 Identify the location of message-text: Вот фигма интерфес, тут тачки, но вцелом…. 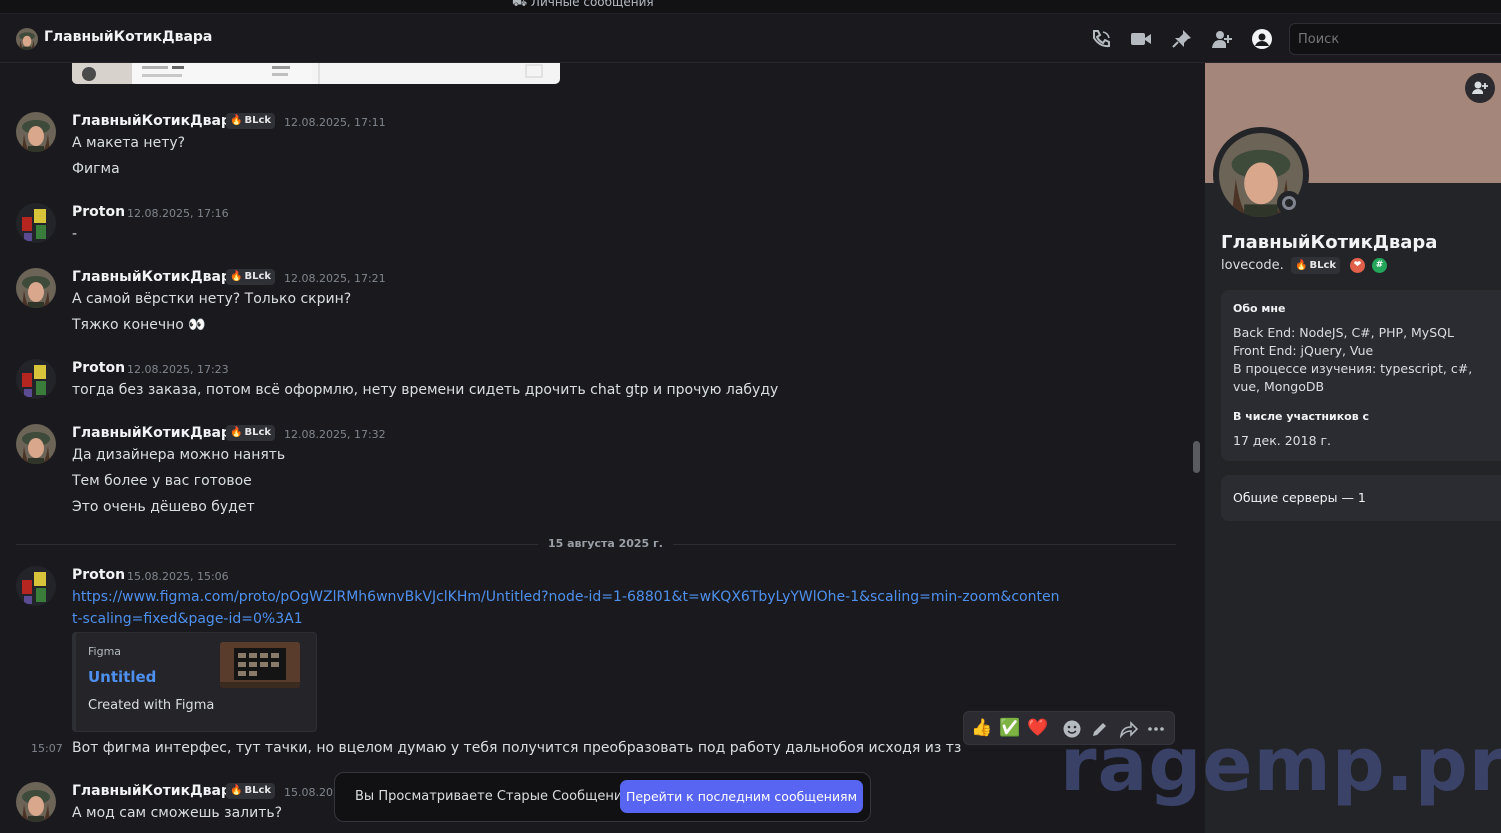
(517, 748).